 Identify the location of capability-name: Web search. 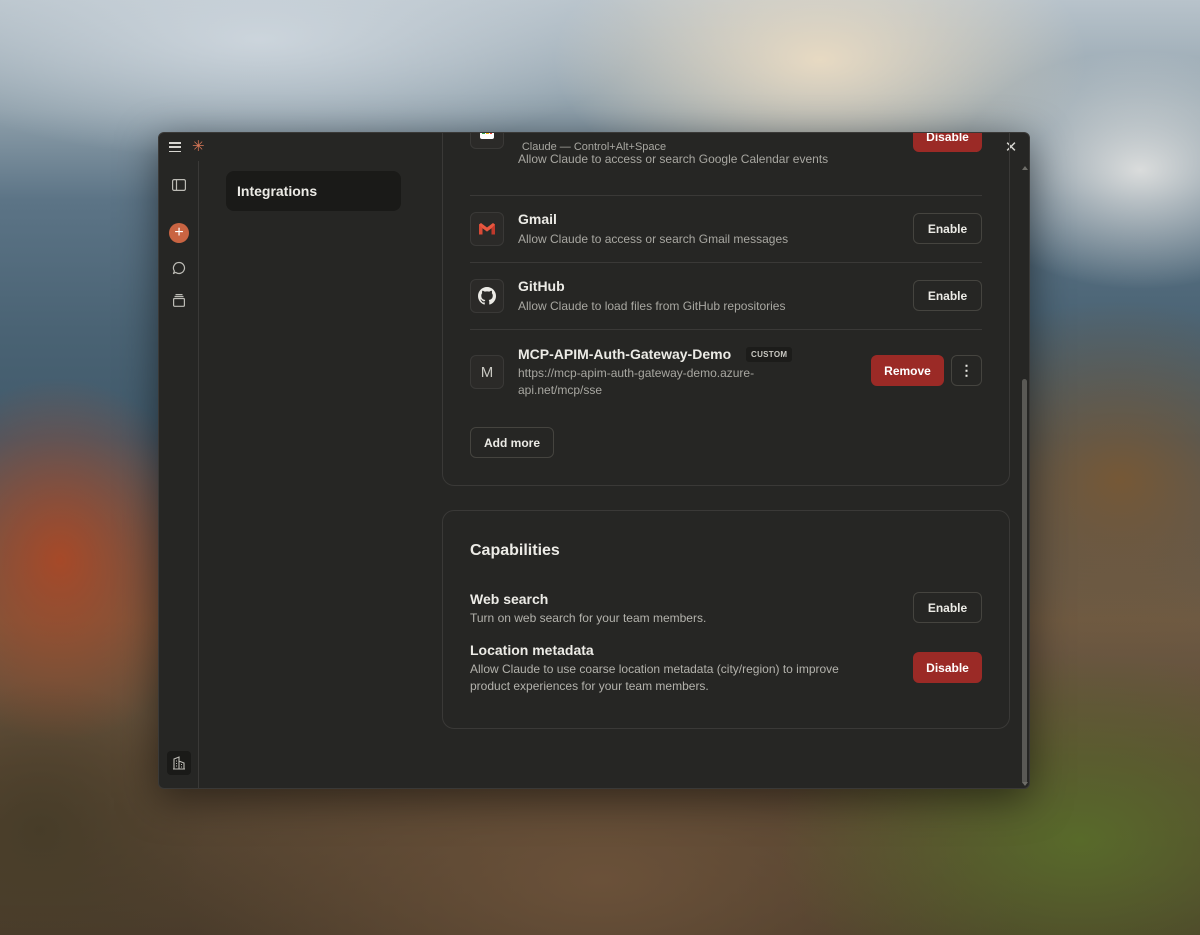
(509, 599).